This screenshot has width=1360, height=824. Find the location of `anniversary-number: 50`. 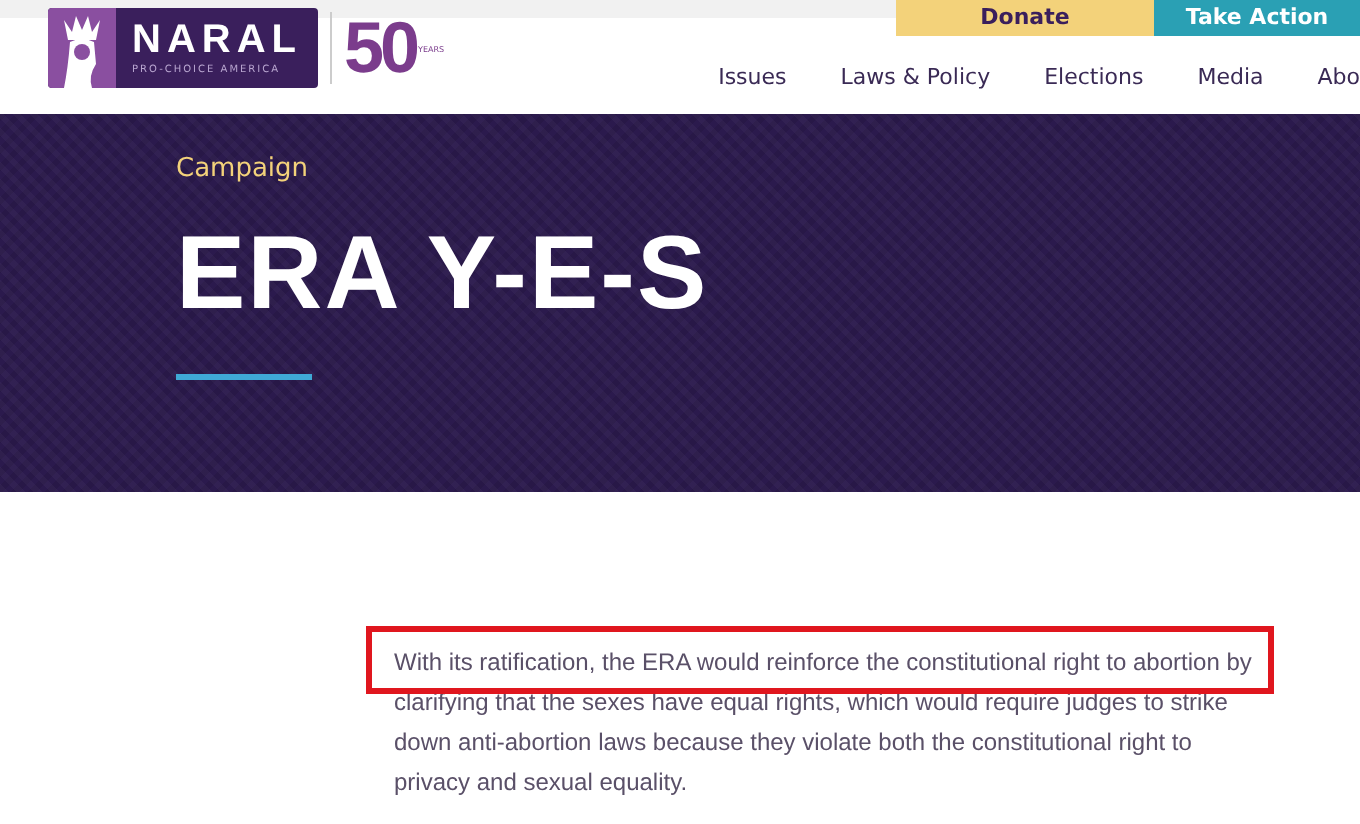

anniversary-number: 50 is located at coordinates (380, 48).